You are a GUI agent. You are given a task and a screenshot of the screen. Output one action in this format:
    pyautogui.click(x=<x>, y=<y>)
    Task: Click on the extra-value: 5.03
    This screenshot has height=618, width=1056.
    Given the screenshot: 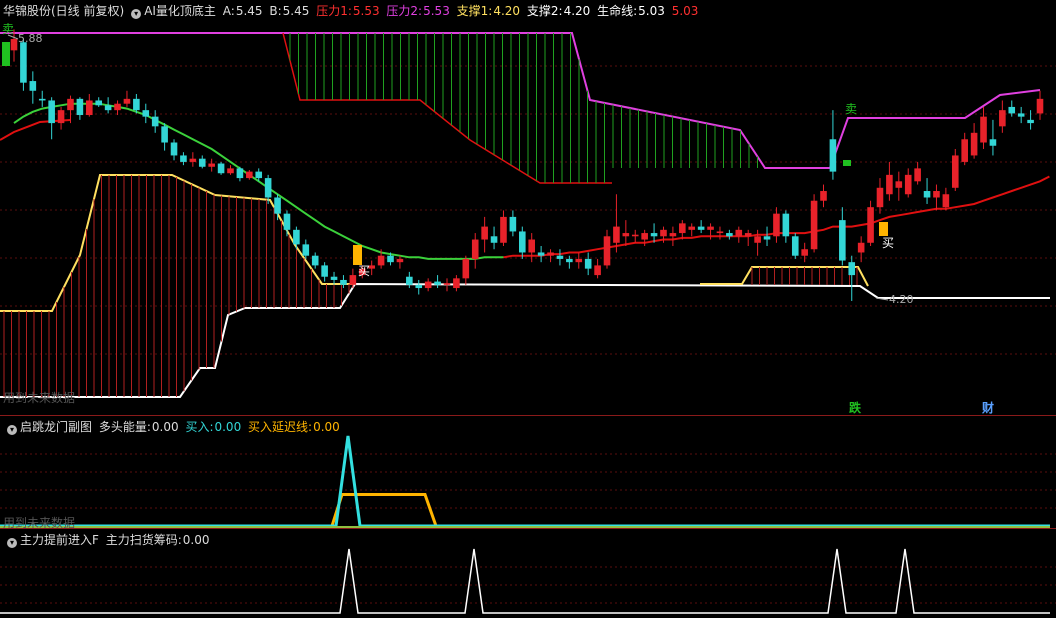 What is the action you would take?
    pyautogui.click(x=685, y=11)
    